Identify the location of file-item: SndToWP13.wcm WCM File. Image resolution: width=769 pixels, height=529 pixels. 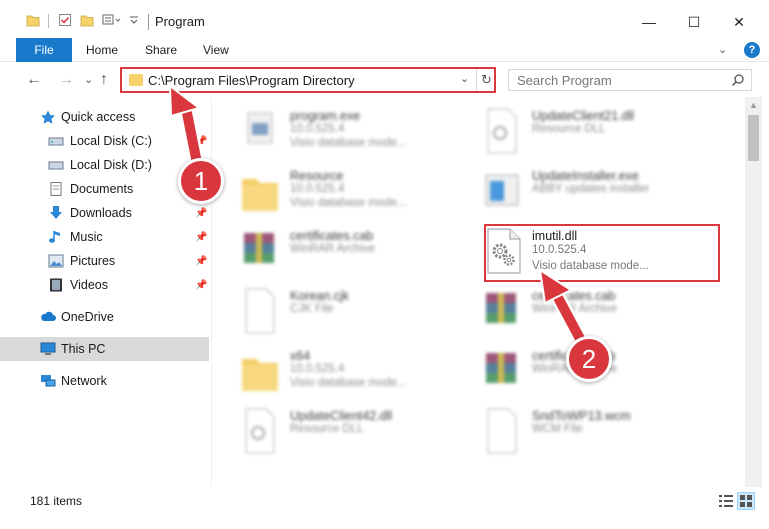
(602, 435).